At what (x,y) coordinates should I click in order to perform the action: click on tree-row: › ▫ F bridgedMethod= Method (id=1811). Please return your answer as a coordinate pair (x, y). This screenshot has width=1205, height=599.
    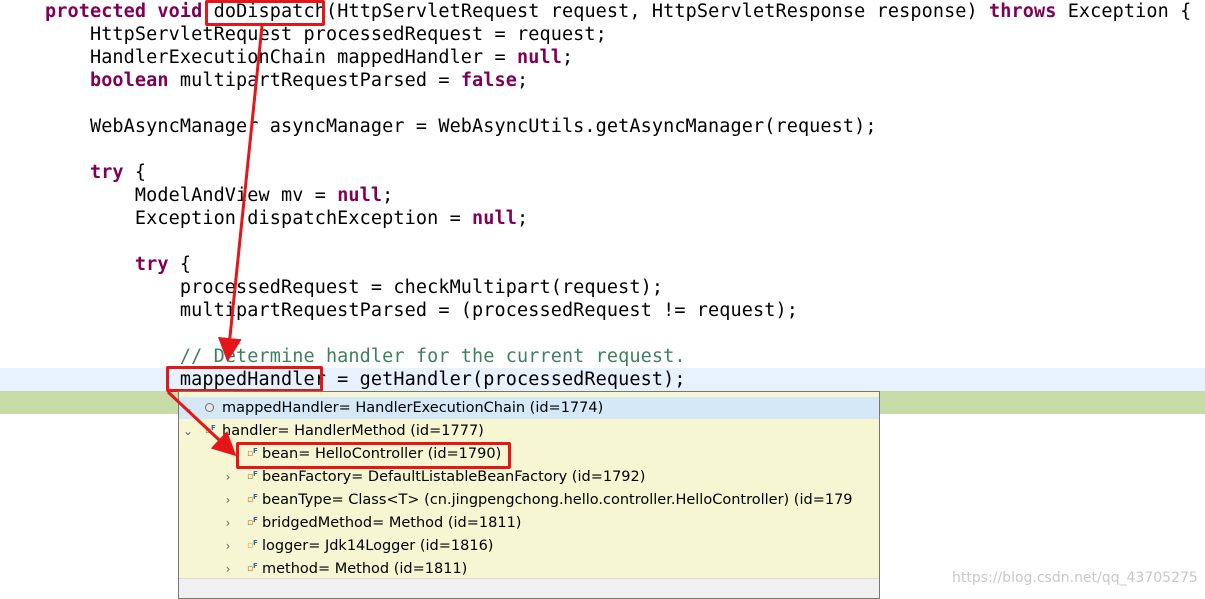
    Looking at the image, I should click on (529, 523).